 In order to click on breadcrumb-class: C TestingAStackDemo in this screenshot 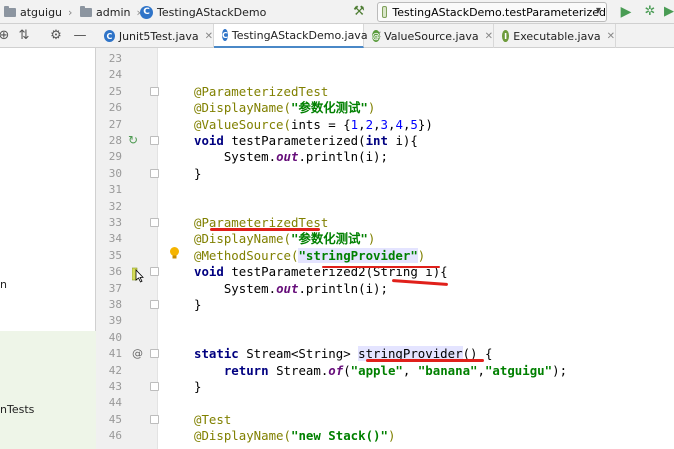, I will do `click(203, 12)`.